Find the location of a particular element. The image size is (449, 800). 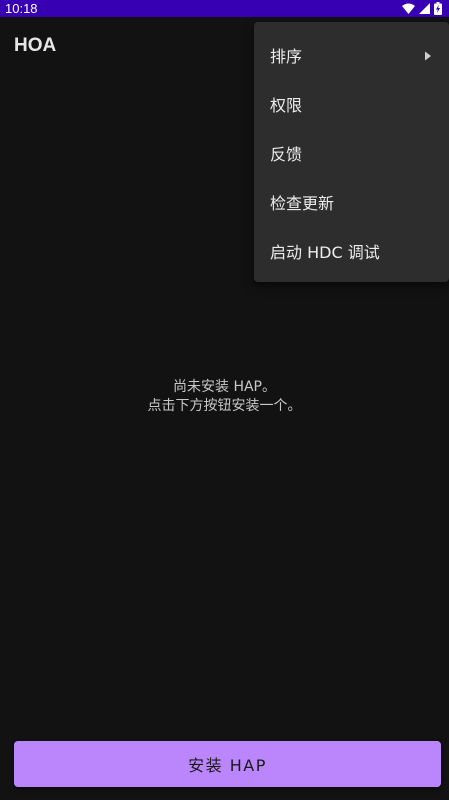

wifi-icon is located at coordinates (408, 8).